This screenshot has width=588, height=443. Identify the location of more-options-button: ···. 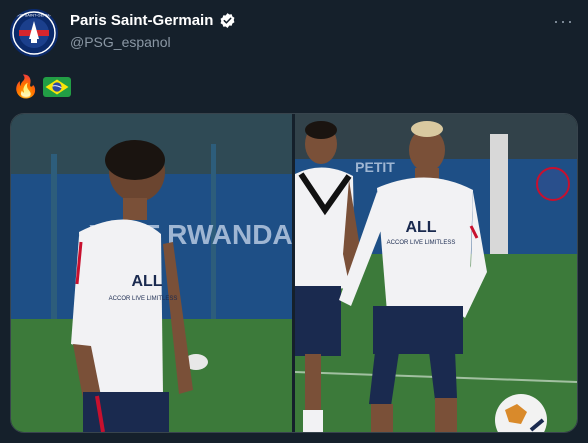
(563, 21).